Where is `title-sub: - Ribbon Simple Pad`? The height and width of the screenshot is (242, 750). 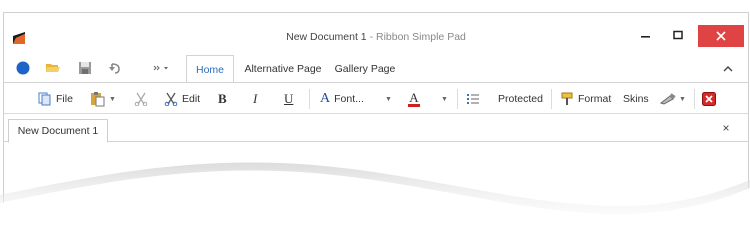 title-sub: - Ribbon Simple Pad is located at coordinates (416, 37).